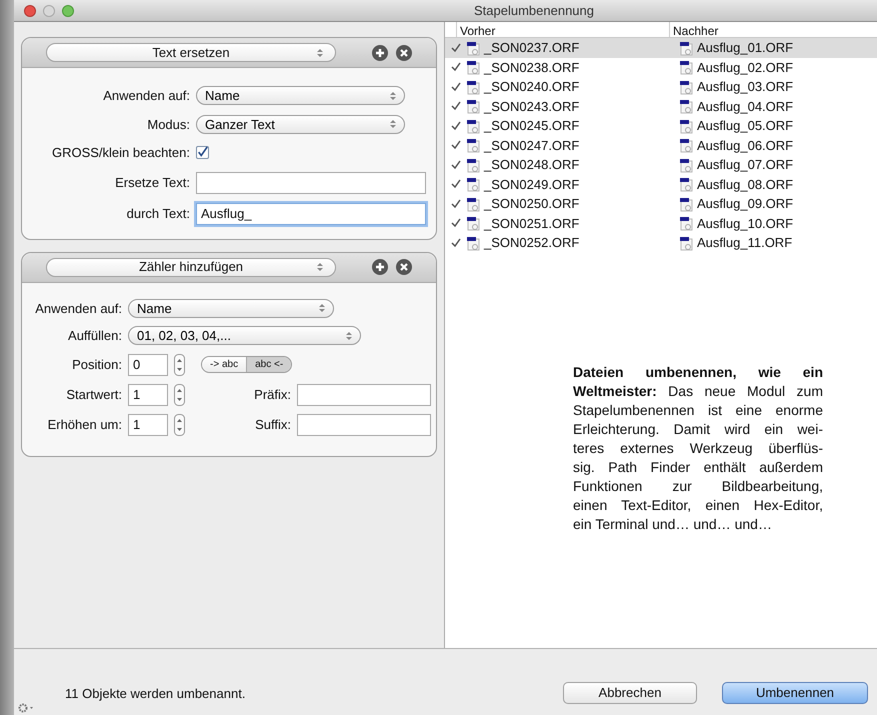 This screenshot has height=715, width=877. What do you see at coordinates (191, 267) in the screenshot?
I see `action-popup: Zähler hinzufügen` at bounding box center [191, 267].